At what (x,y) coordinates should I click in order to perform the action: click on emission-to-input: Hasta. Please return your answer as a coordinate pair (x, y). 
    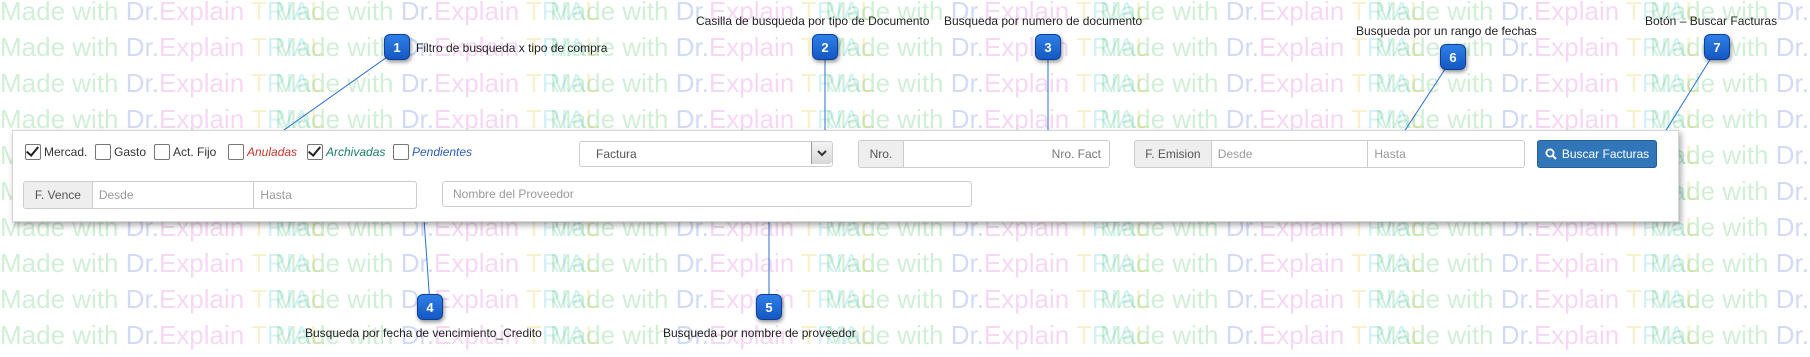
    Looking at the image, I should click on (1446, 154).